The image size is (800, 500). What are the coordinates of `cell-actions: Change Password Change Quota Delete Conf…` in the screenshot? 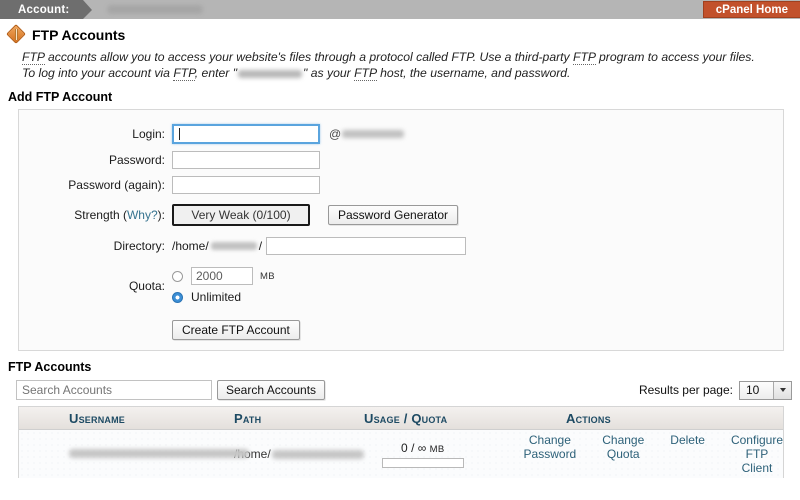 It's located at (632, 454).